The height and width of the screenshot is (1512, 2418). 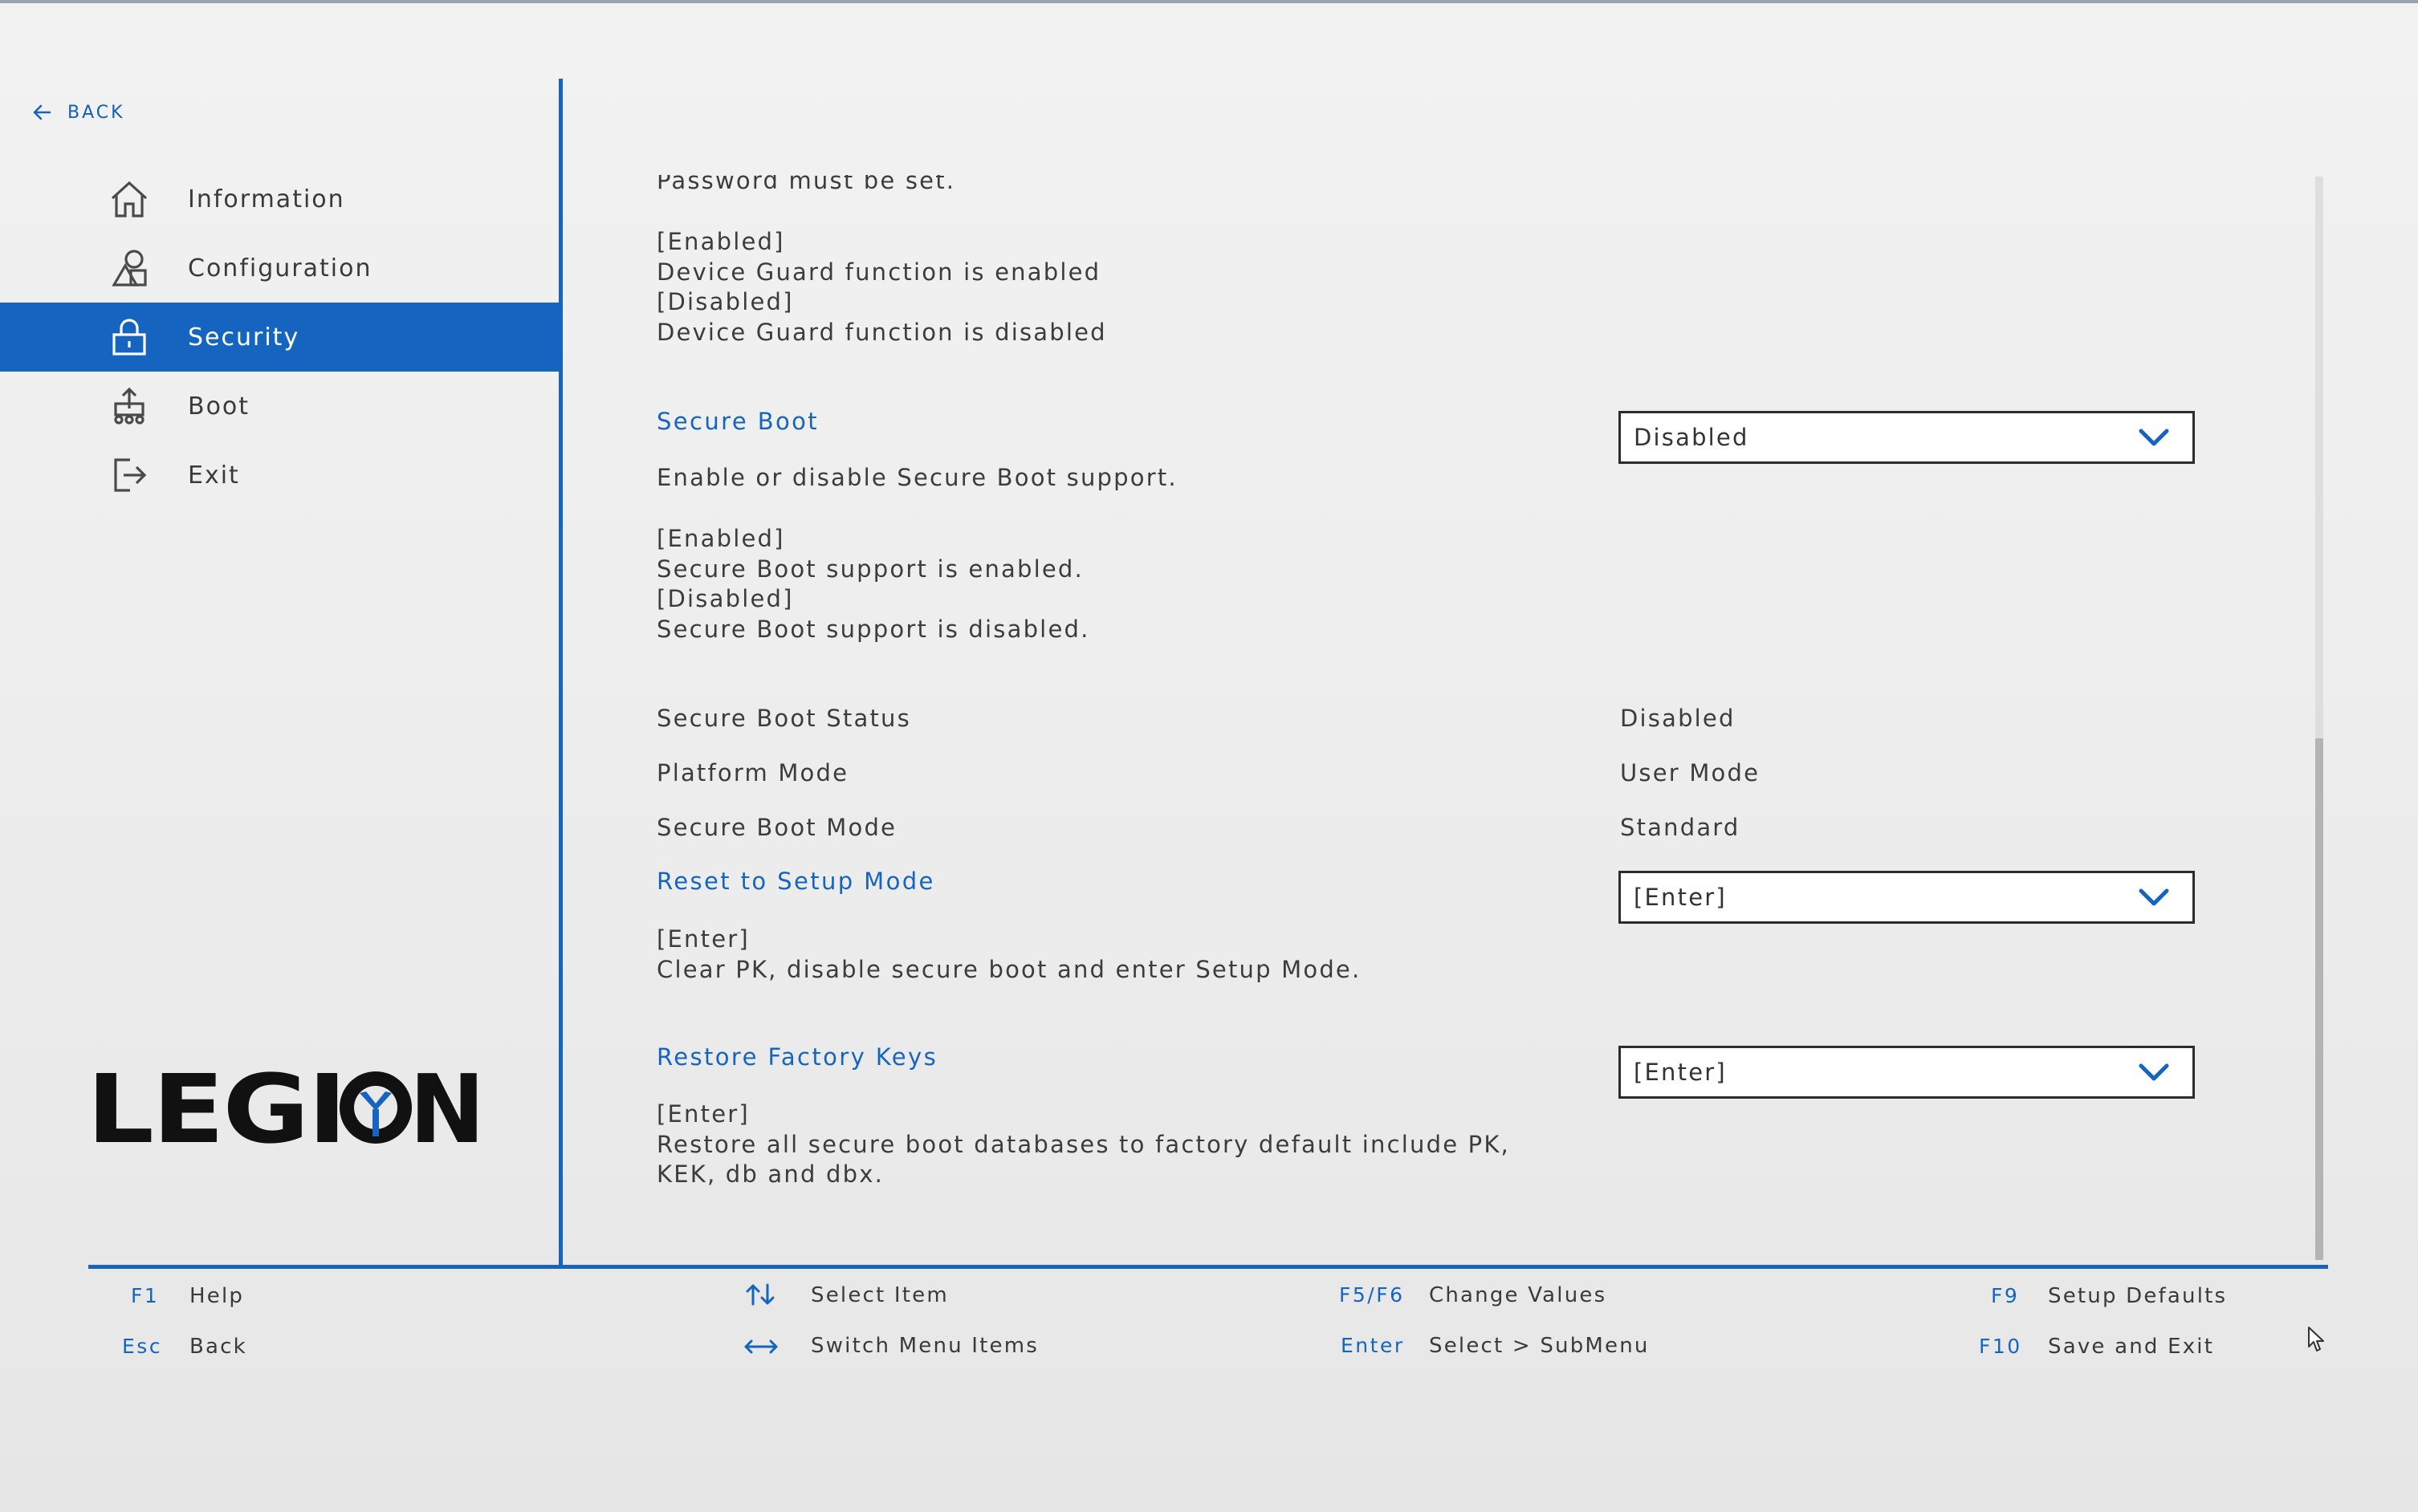 What do you see at coordinates (1906, 897) in the screenshot?
I see `reset-setup-mode-dropdown: [Enter]` at bounding box center [1906, 897].